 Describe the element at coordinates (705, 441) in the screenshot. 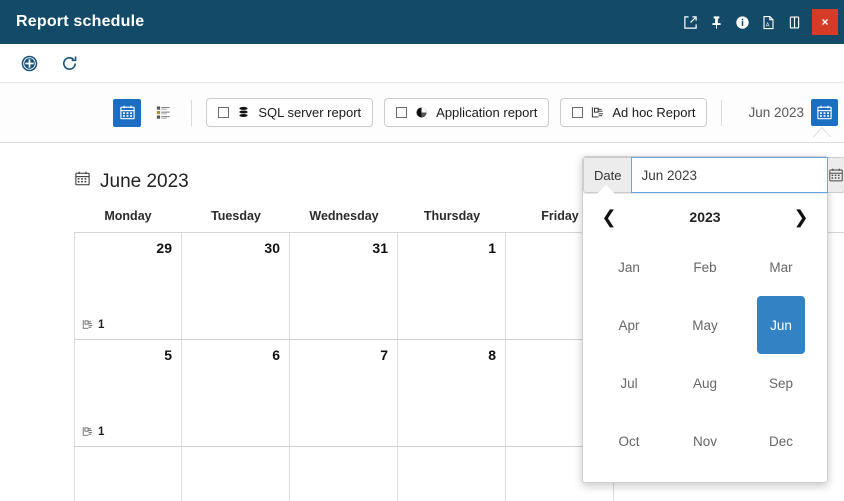

I see `month-option-nov: Nov` at that location.